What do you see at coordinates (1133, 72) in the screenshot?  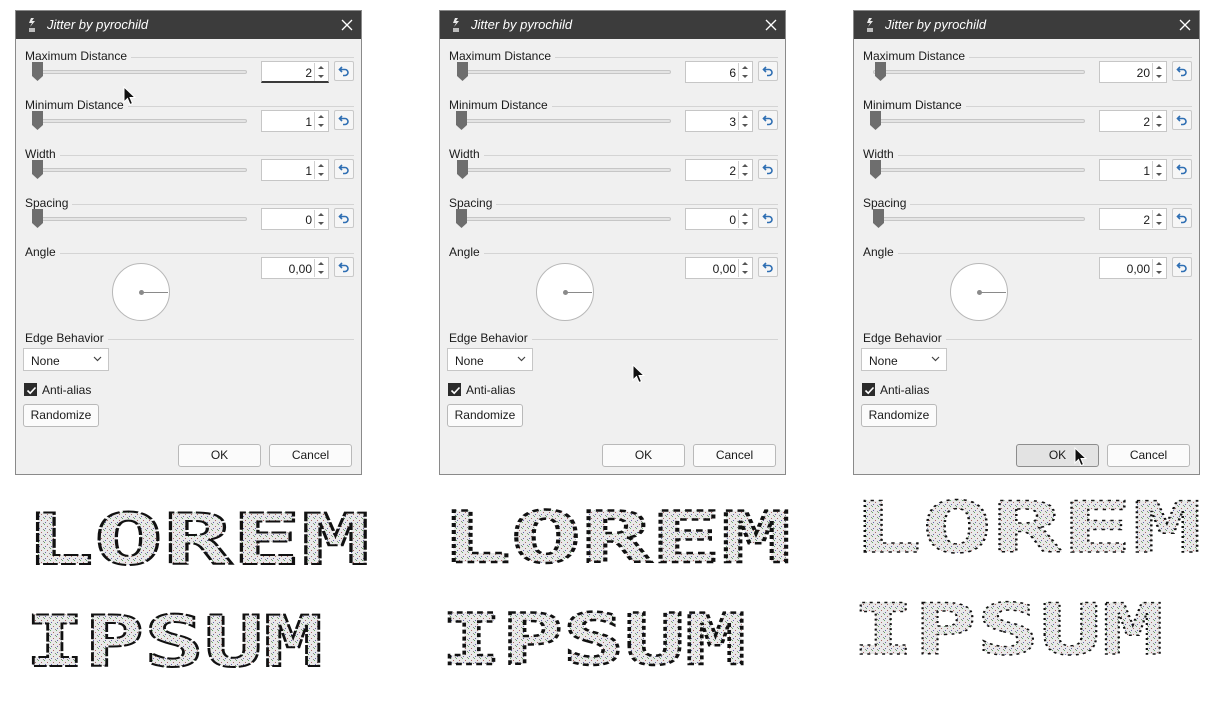 I see `max-distance-input: 20` at bounding box center [1133, 72].